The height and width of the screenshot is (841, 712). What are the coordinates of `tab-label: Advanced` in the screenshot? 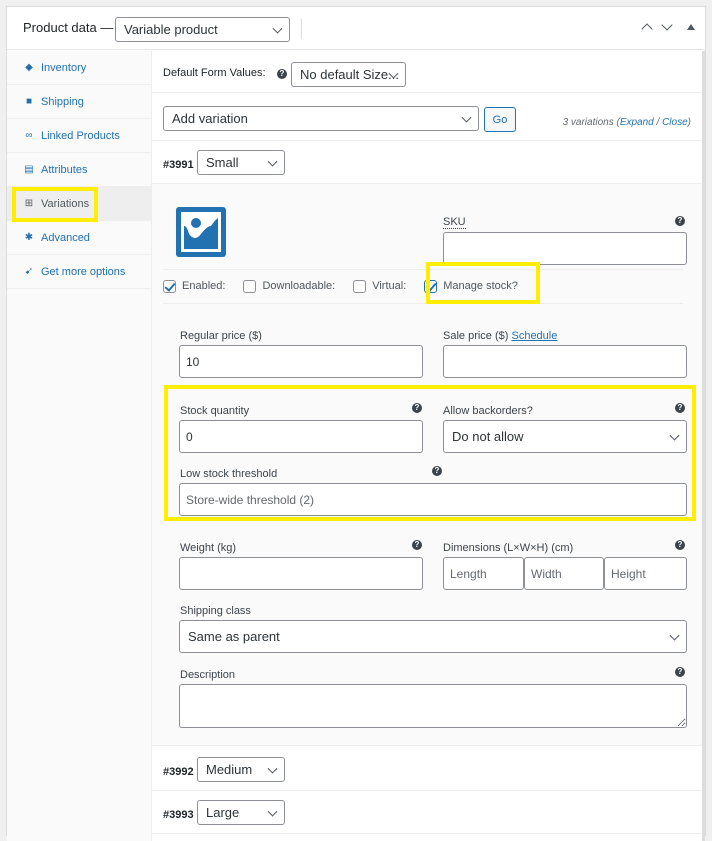 It's located at (65, 237).